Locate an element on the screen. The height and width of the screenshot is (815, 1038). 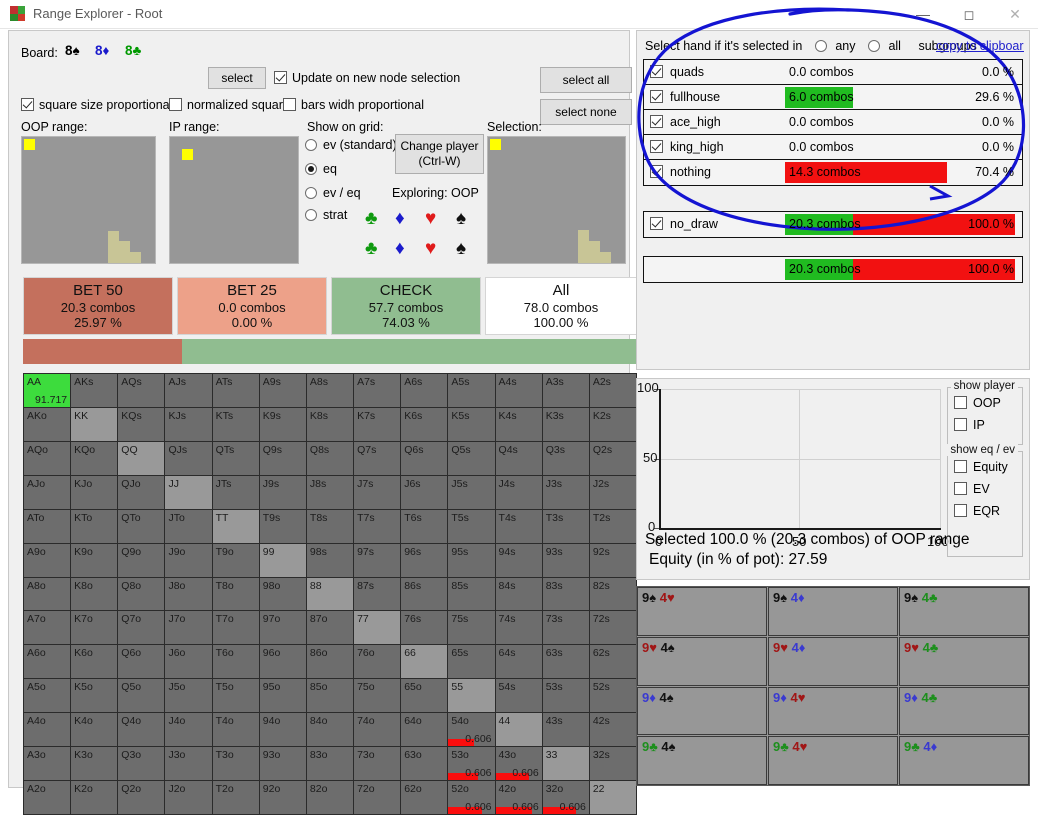
hand-cell-74o: 74o is located at coordinates (377, 730).